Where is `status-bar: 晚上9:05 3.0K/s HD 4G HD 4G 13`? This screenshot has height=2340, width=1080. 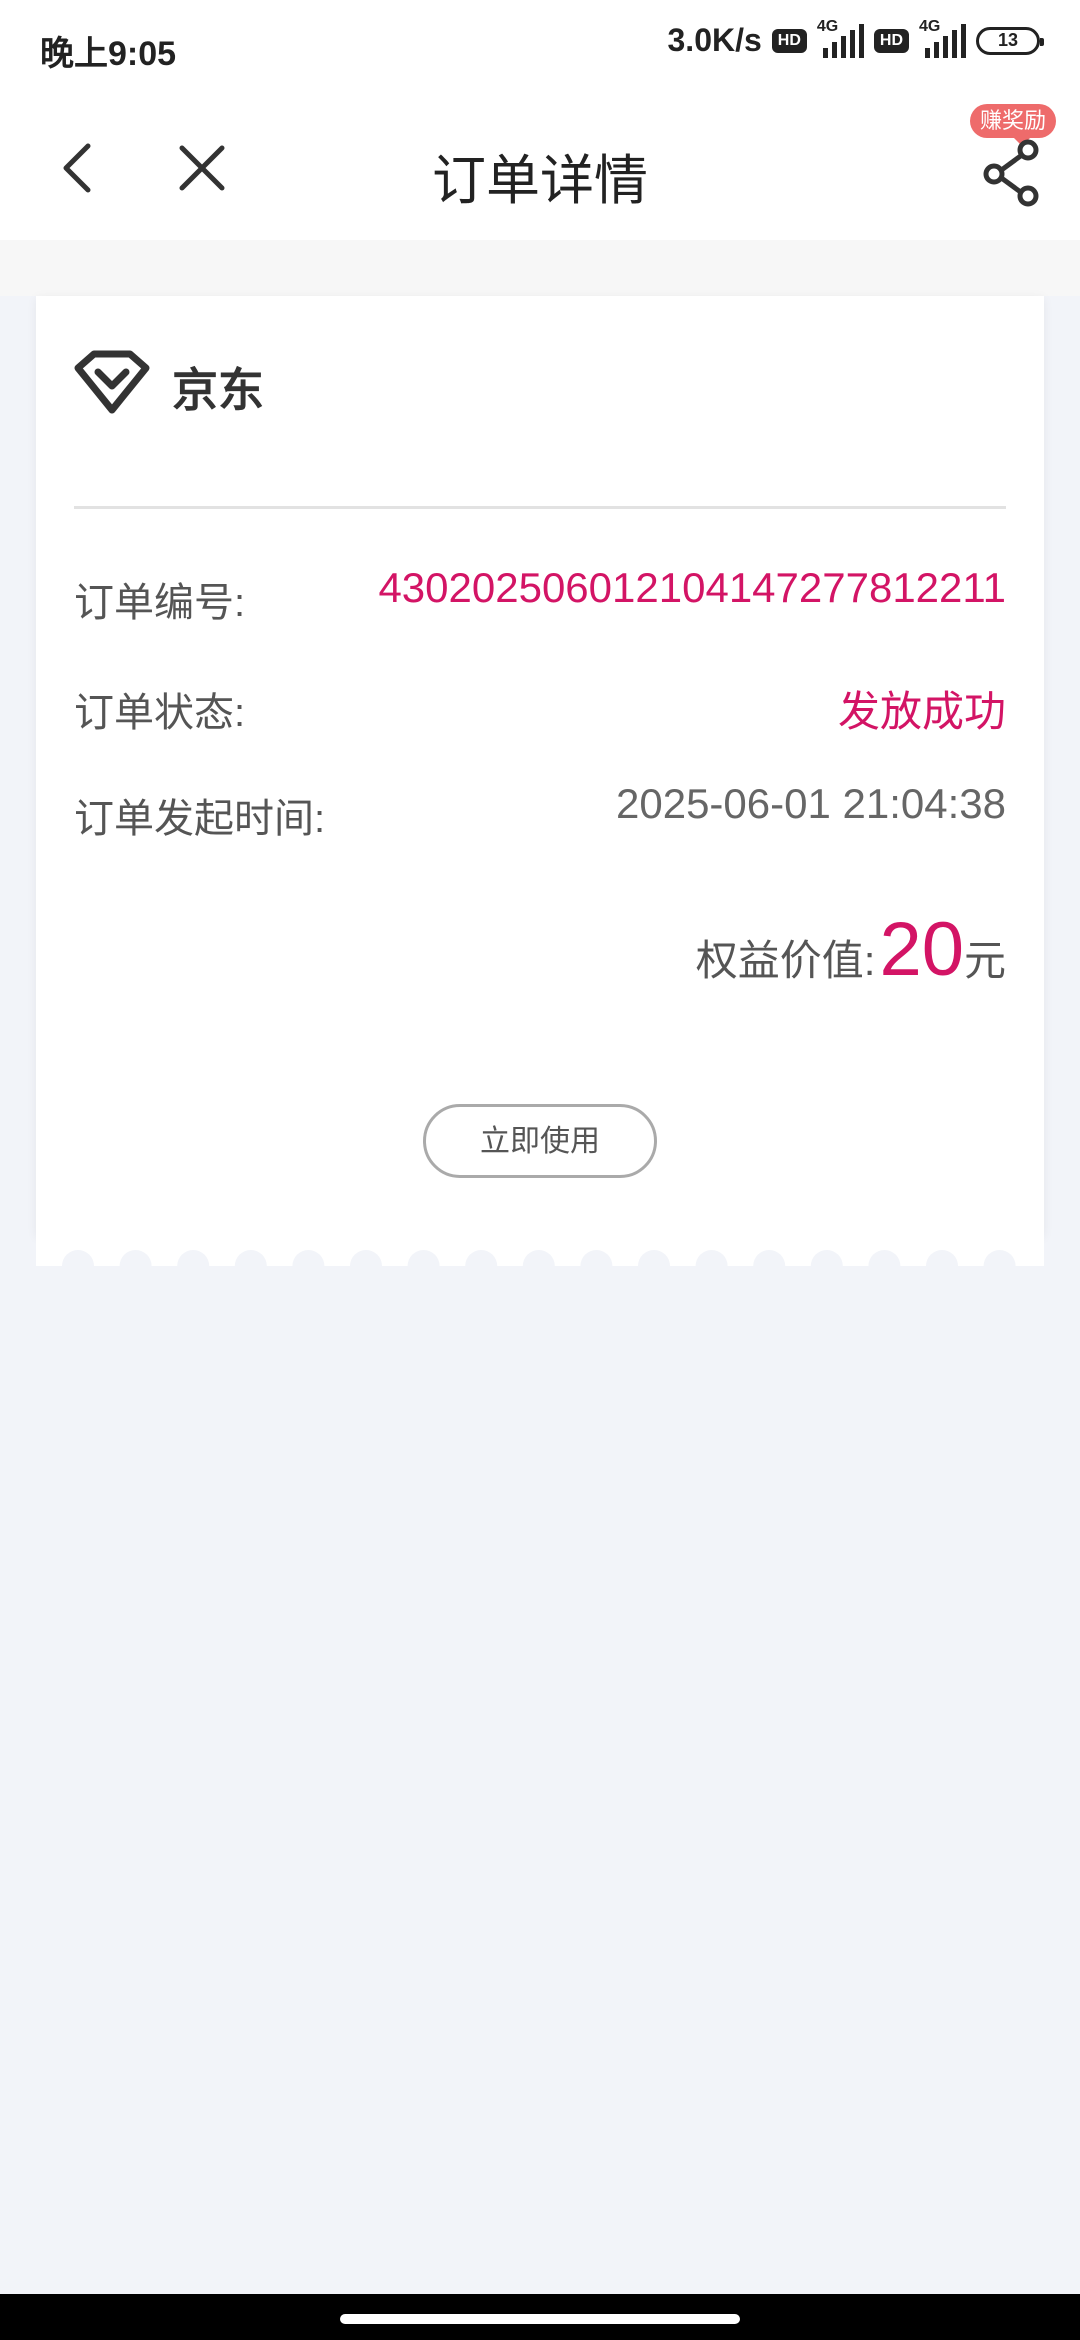 status-bar: 晚上9:05 3.0K/s HD 4G HD 4G 13 is located at coordinates (540, 48).